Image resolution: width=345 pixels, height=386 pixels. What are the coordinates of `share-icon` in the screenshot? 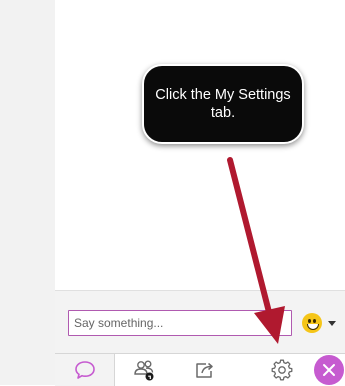 It's located at (204, 370).